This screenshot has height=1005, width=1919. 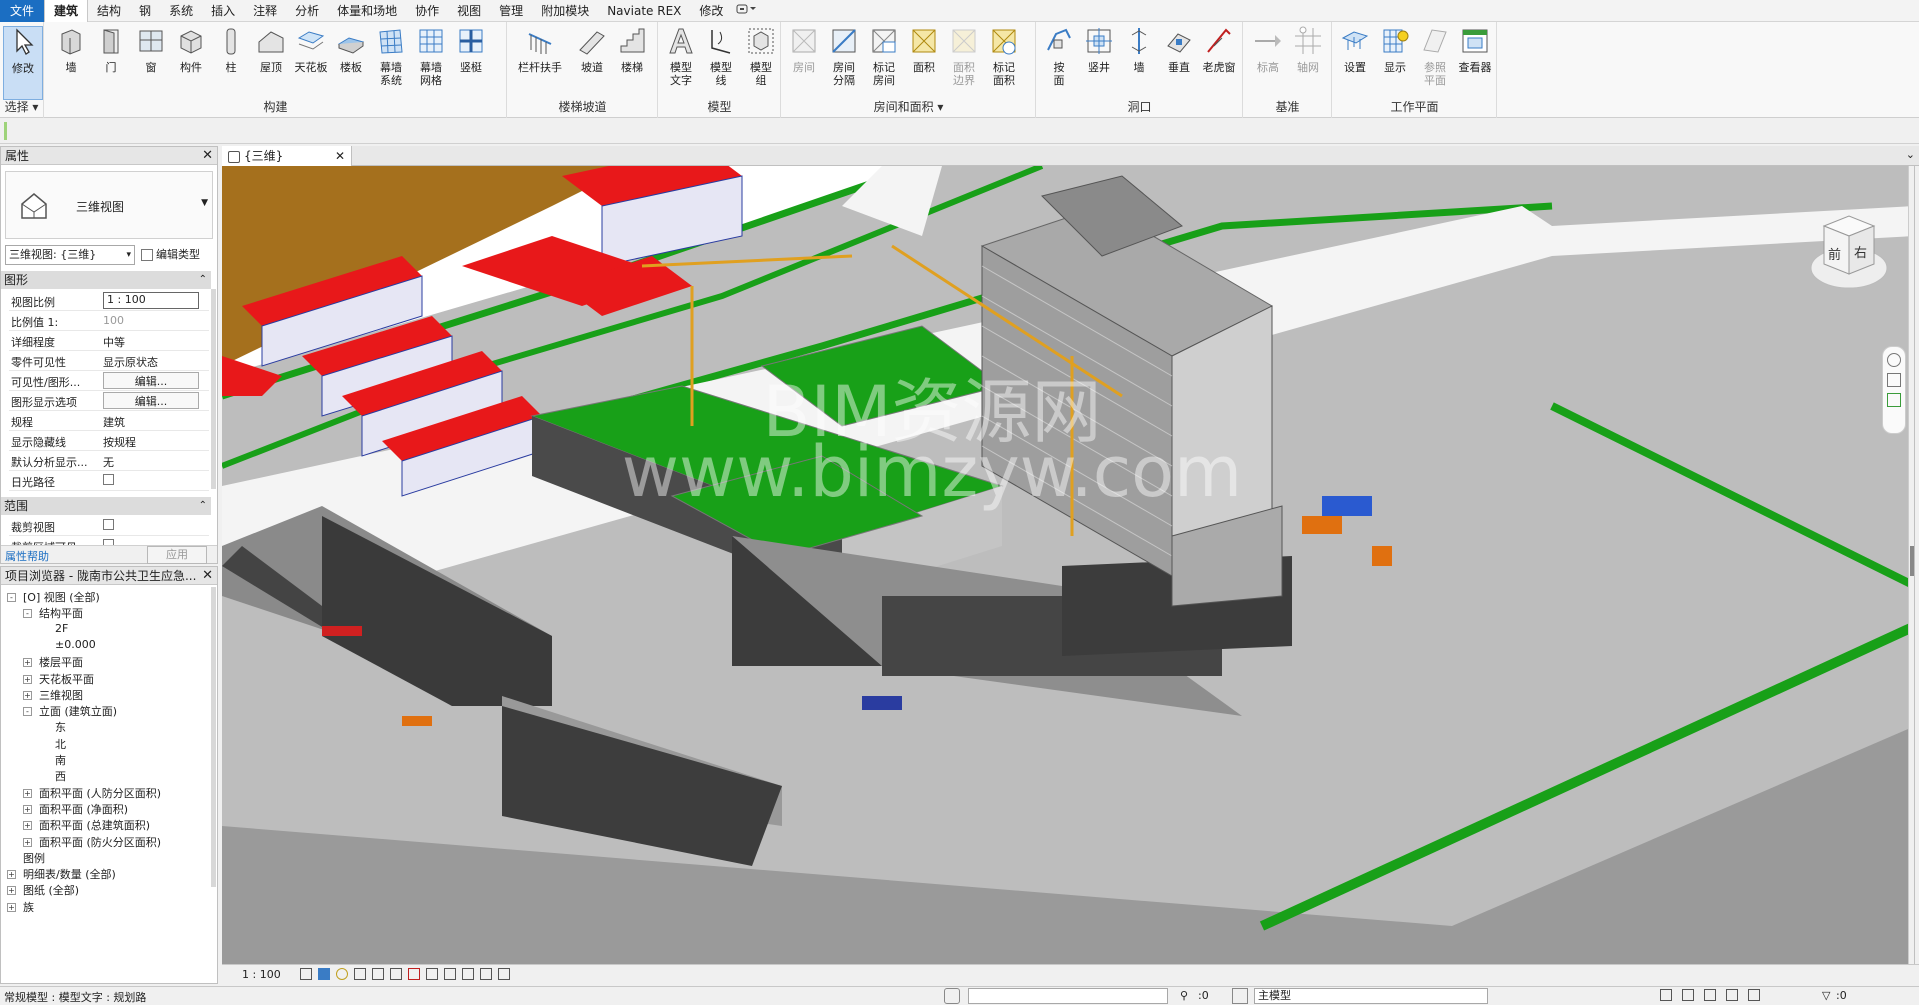 What do you see at coordinates (1395, 50) in the screenshot?
I see `show-workplane-button: 显示` at bounding box center [1395, 50].